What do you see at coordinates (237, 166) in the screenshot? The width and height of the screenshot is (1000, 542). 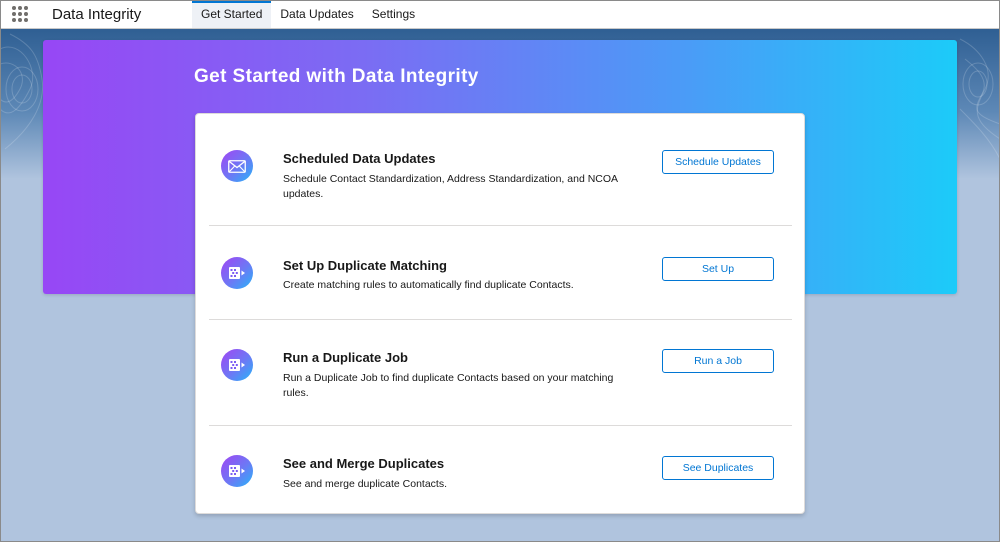 I see `envelope-icon` at bounding box center [237, 166].